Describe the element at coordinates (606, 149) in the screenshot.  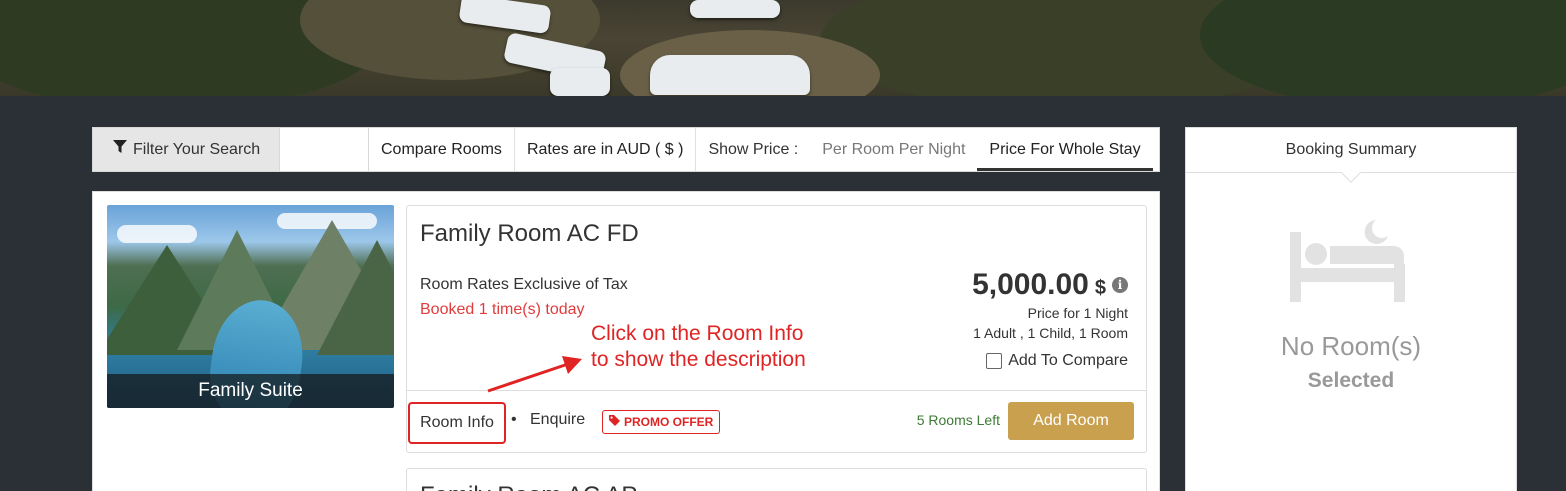
I see `currency-rates-label: Rates are in AUD ( $ )` at that location.